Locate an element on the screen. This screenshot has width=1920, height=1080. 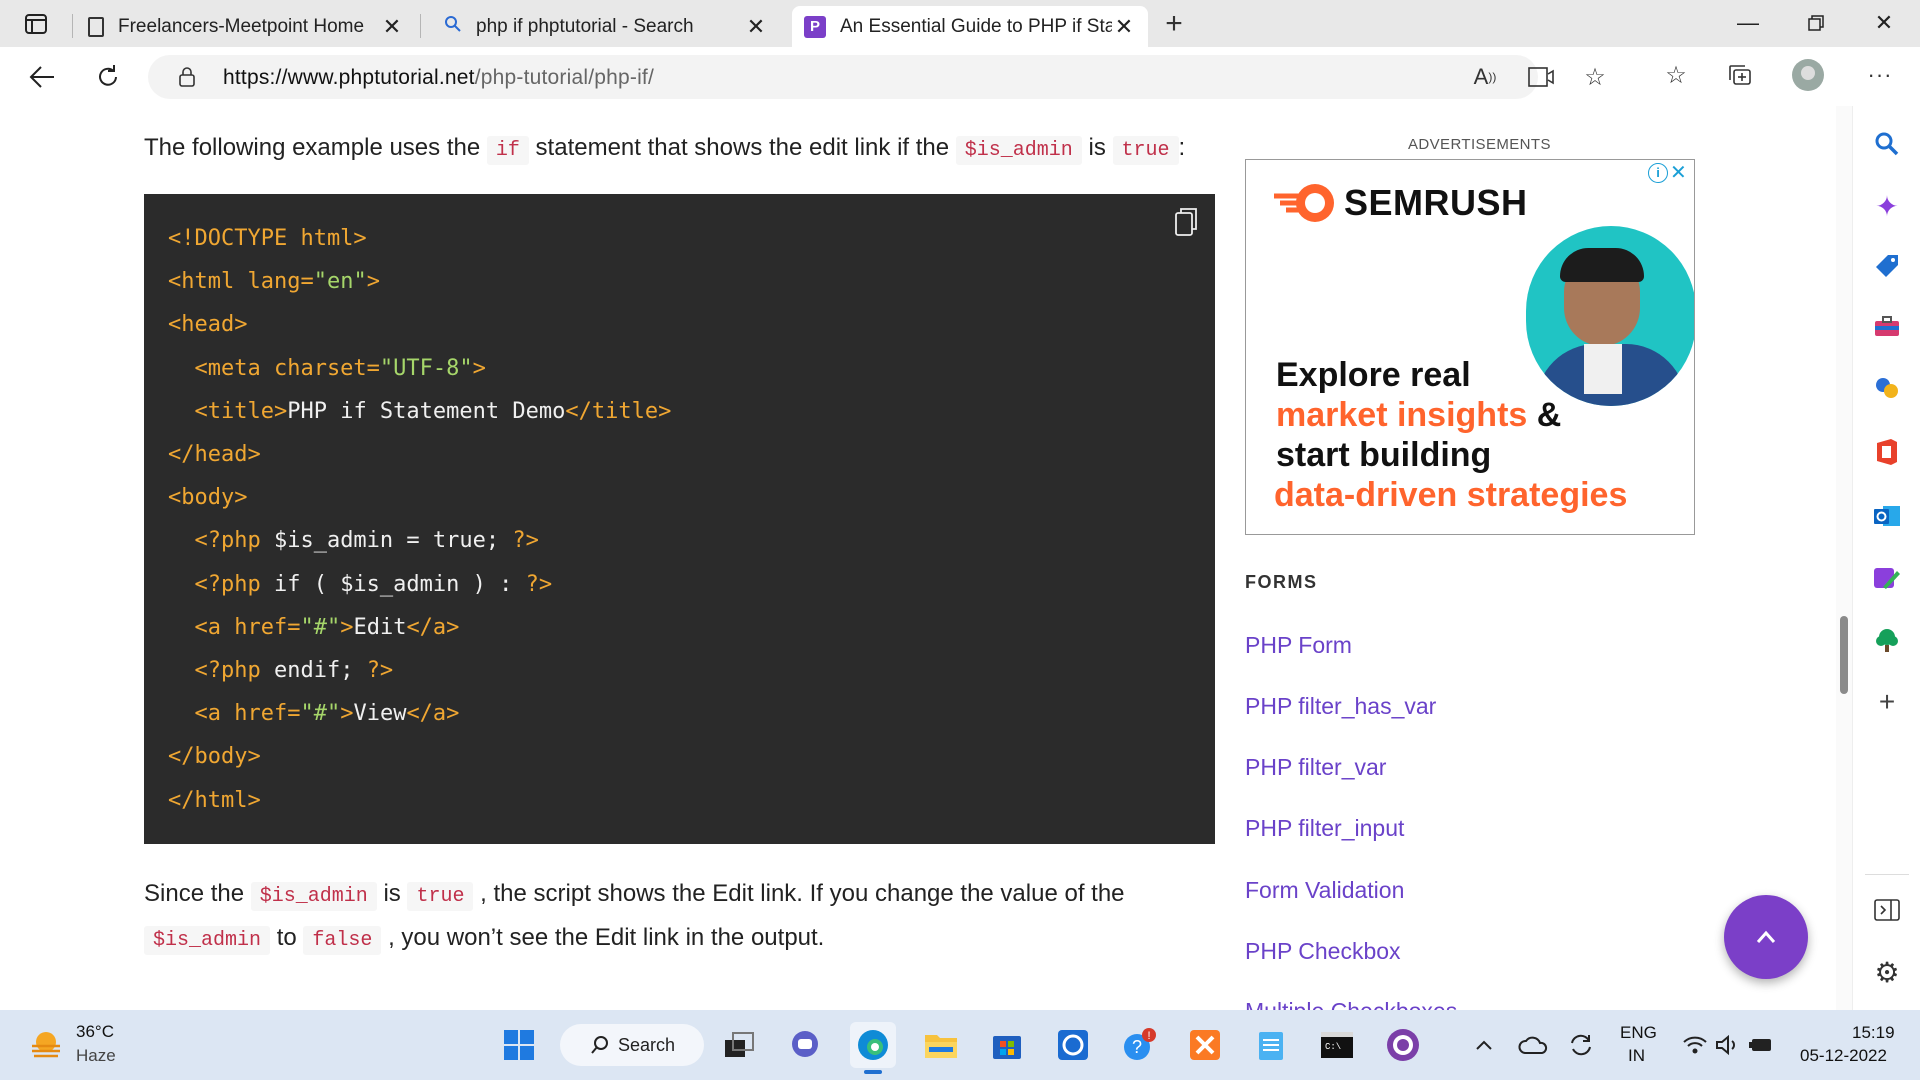
more-options-icon: ··· is located at coordinates (1880, 75).